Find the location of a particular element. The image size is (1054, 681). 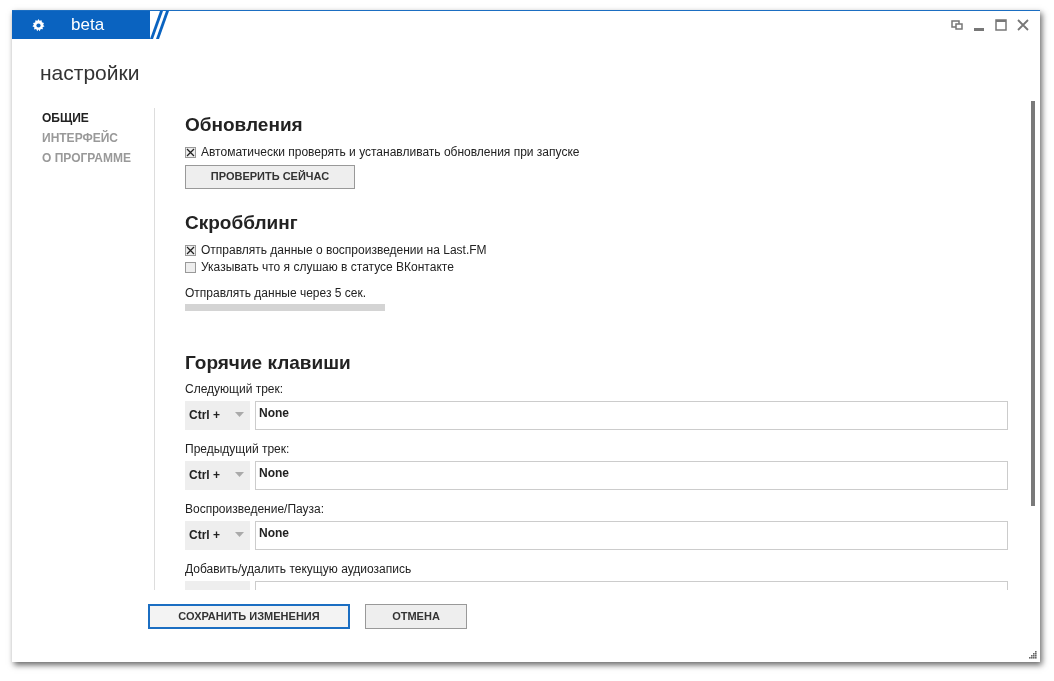

checkbox-label: Автоматически проверять и устанавливать обновления при запуске is located at coordinates (390, 152).